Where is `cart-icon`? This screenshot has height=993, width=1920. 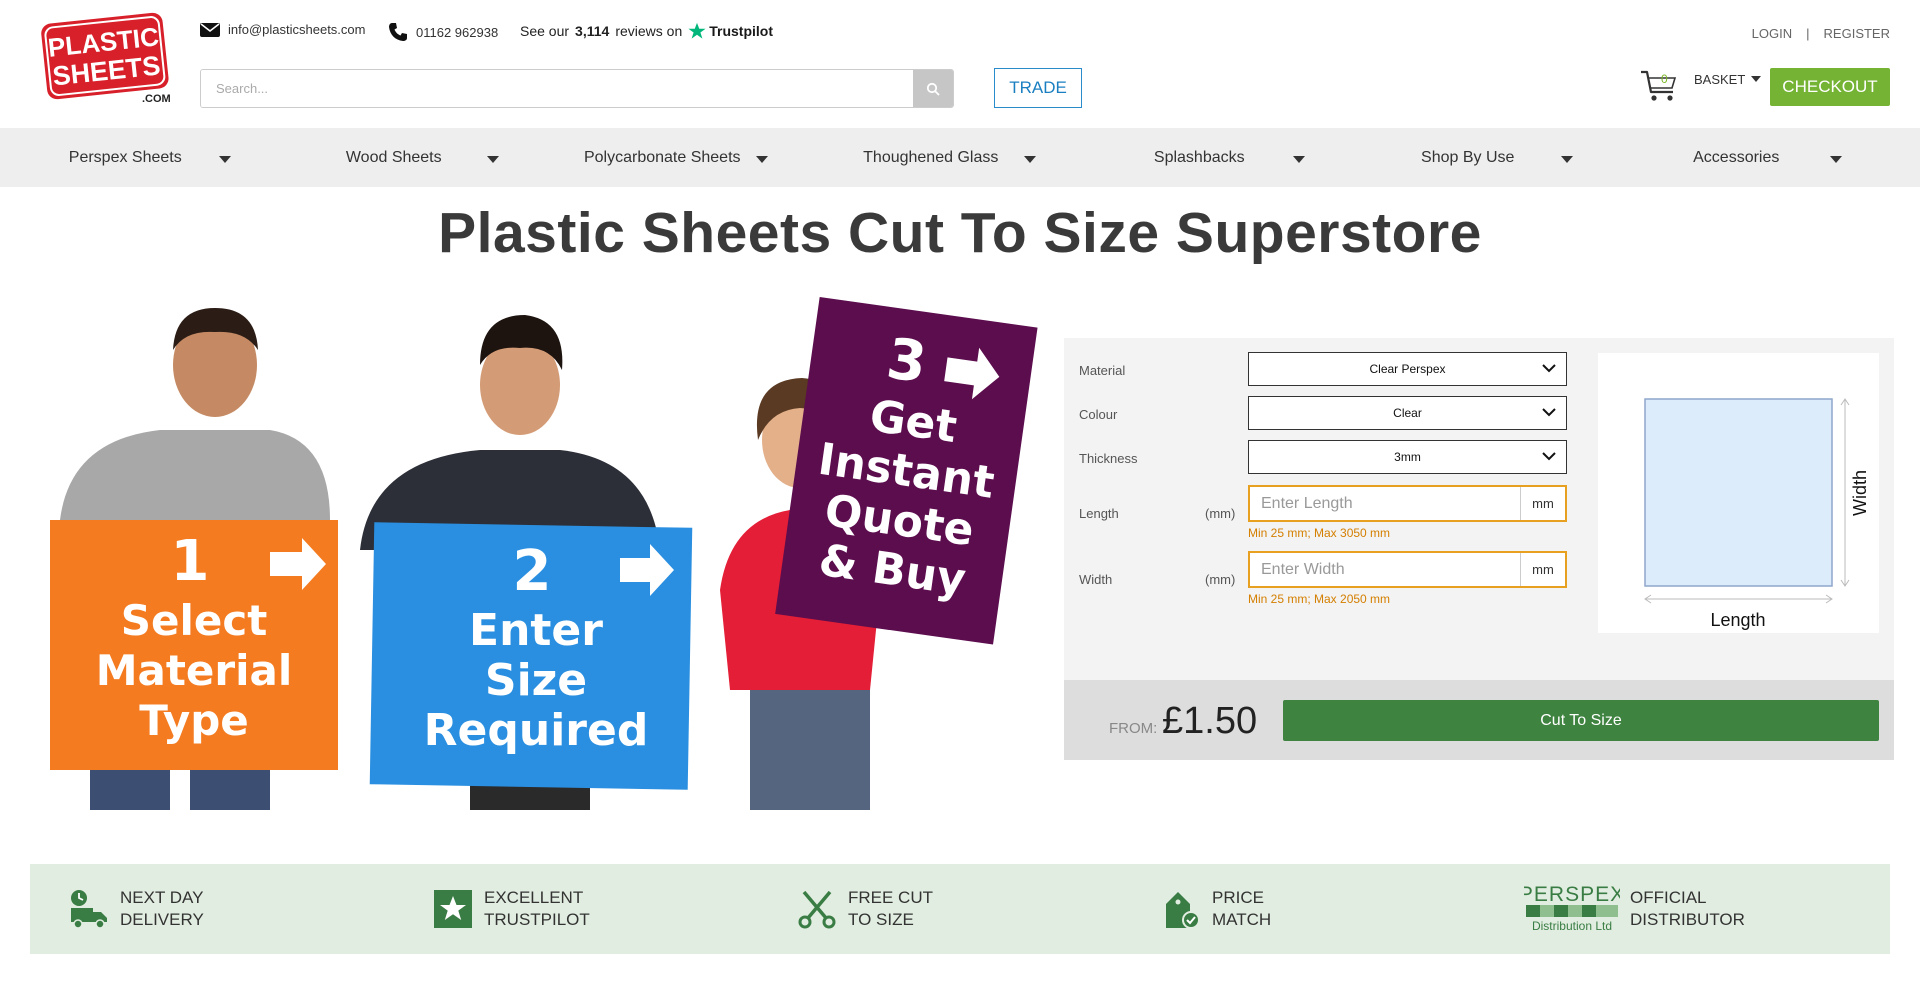 cart-icon is located at coordinates (1659, 85).